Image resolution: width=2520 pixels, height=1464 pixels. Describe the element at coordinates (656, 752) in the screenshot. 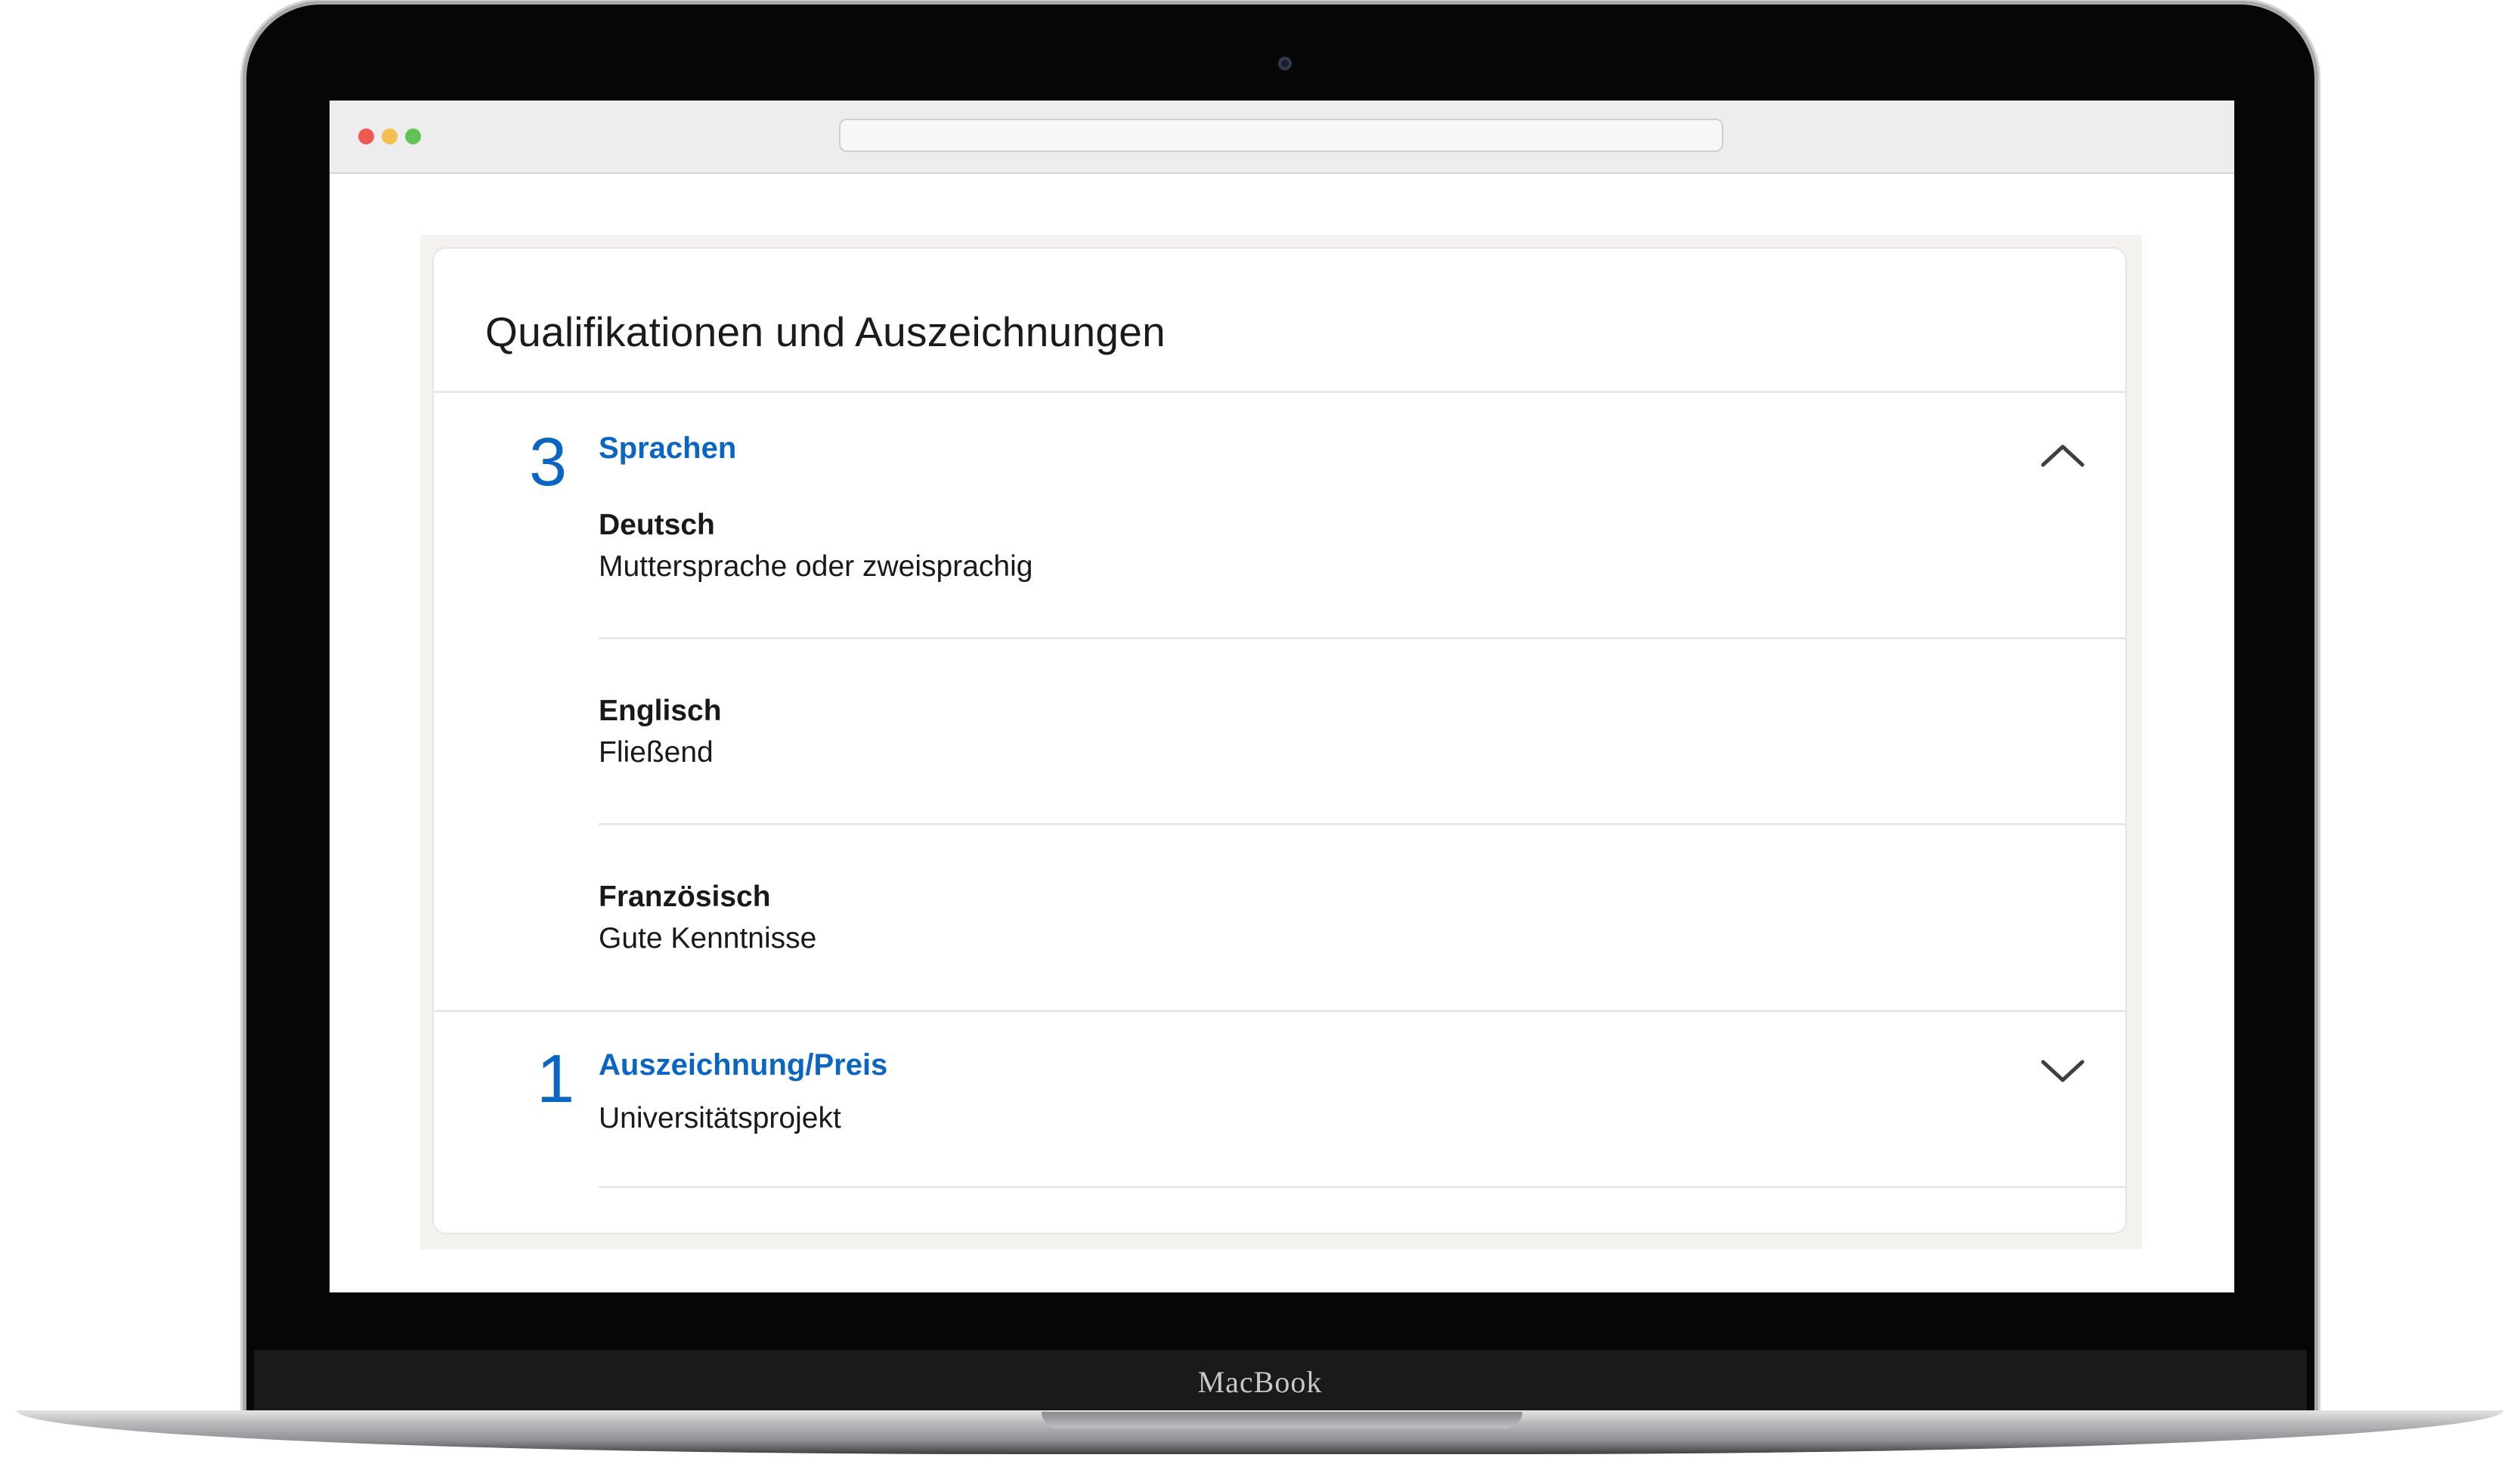

I see `item-subtitle: Fließend` at that location.